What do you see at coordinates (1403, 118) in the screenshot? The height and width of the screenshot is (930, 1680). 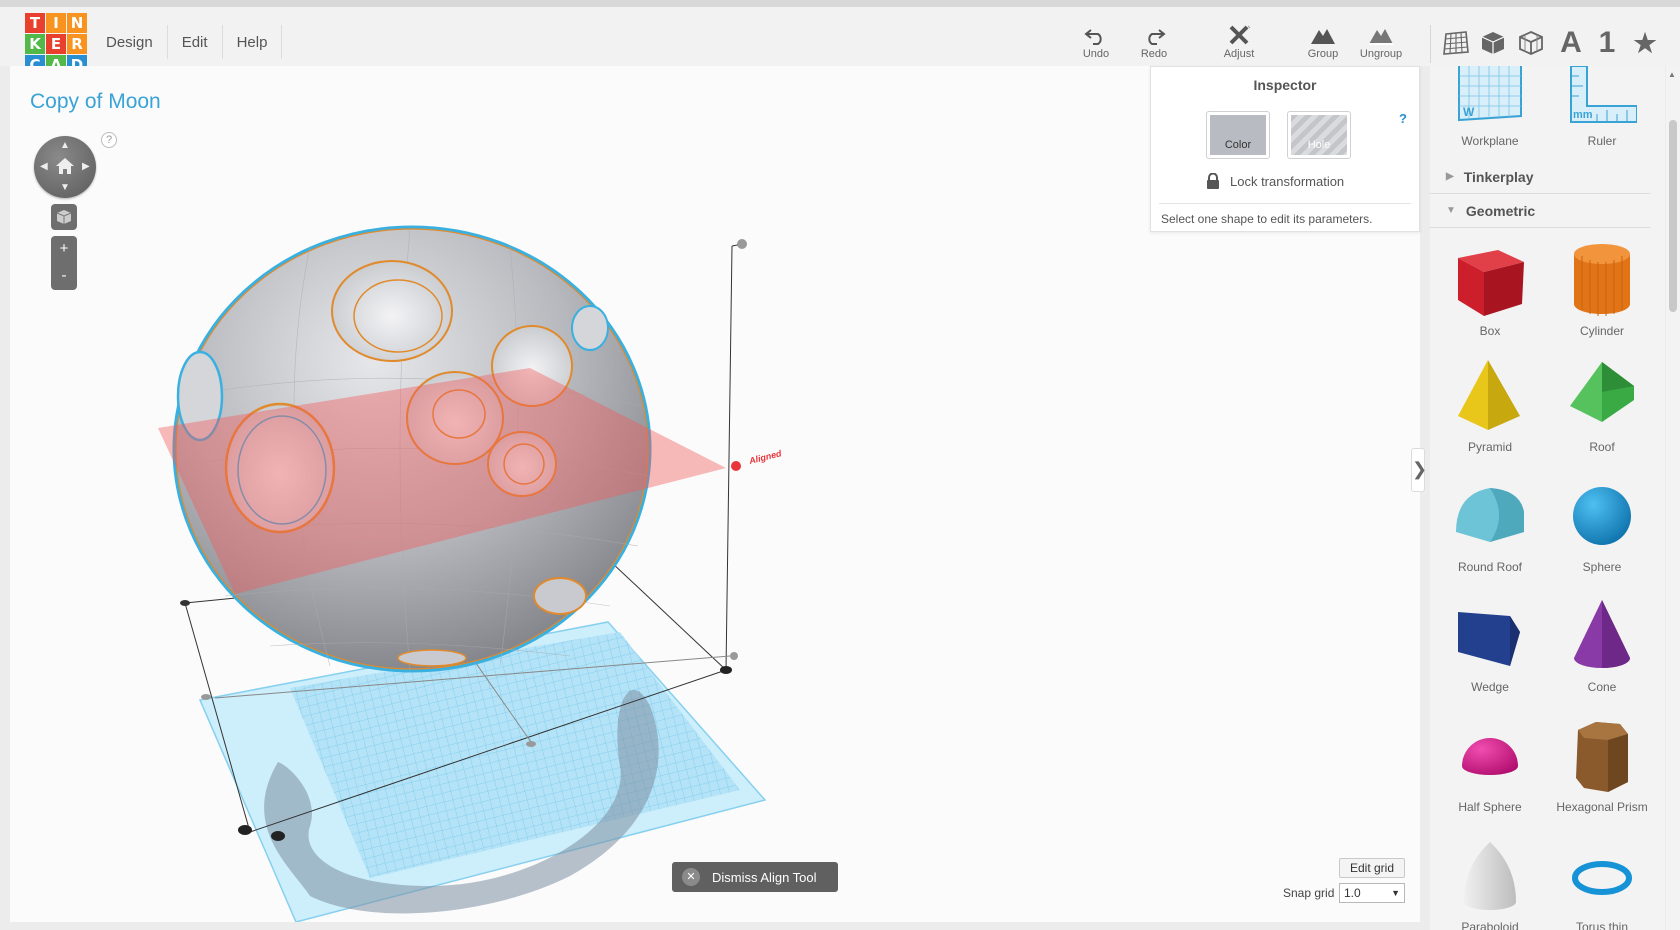 I see `inspector-help-icon: ?` at bounding box center [1403, 118].